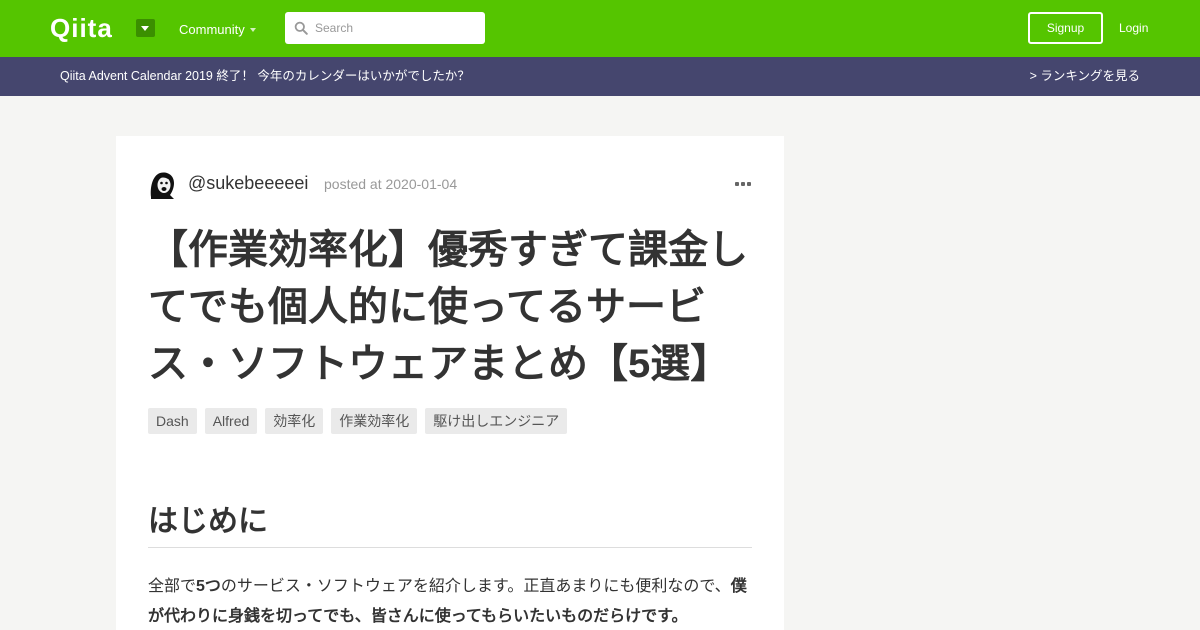  I want to click on section-heading: はじめに, so click(450, 524).